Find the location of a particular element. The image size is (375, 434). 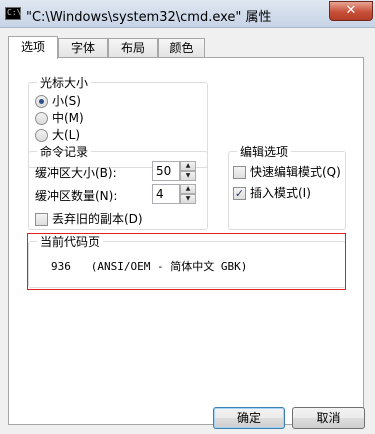

command-history-title: 命令记录 is located at coordinates (64, 151).